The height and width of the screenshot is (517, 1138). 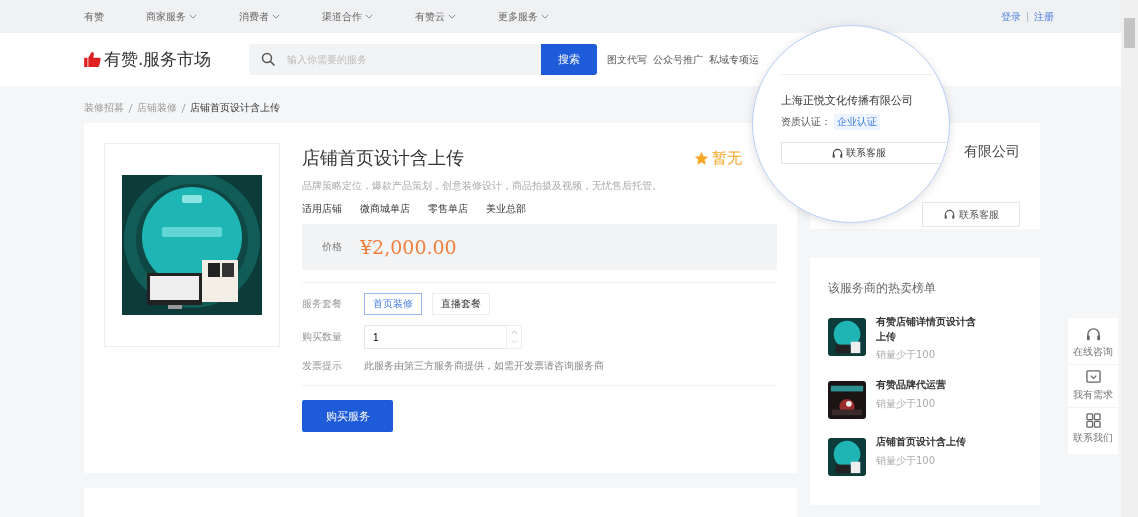 I want to click on package-option: 首页装修, so click(x=393, y=304).